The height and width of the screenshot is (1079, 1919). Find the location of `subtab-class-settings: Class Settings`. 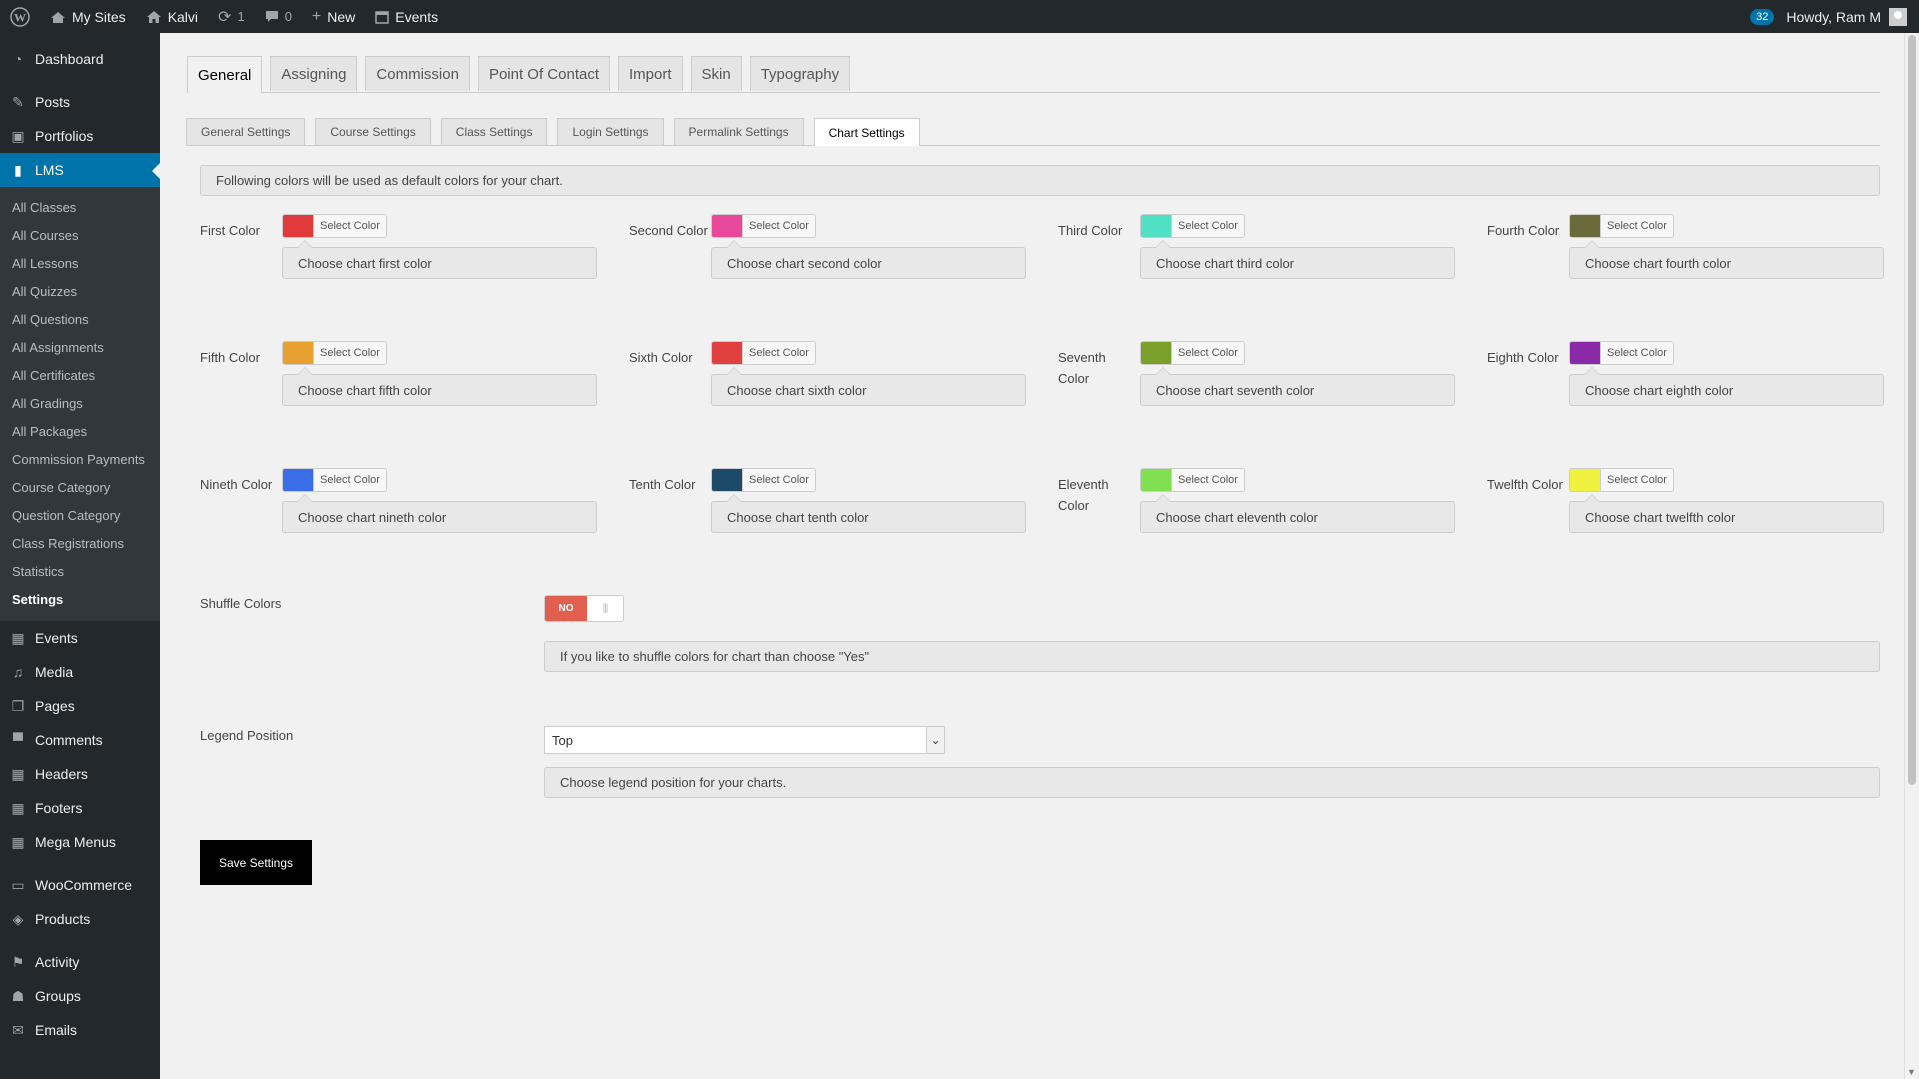

subtab-class-settings: Class Settings is located at coordinates (494, 131).